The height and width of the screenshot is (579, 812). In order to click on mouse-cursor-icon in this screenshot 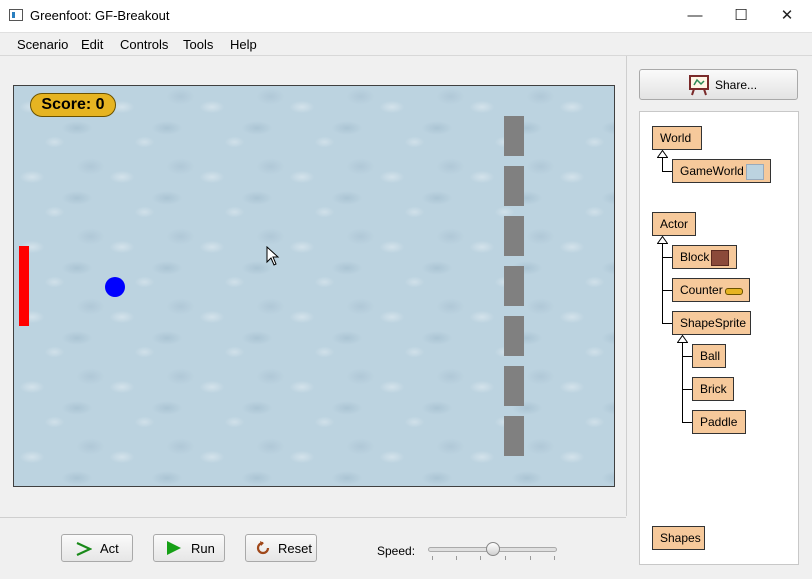, I will do `click(273, 256)`.